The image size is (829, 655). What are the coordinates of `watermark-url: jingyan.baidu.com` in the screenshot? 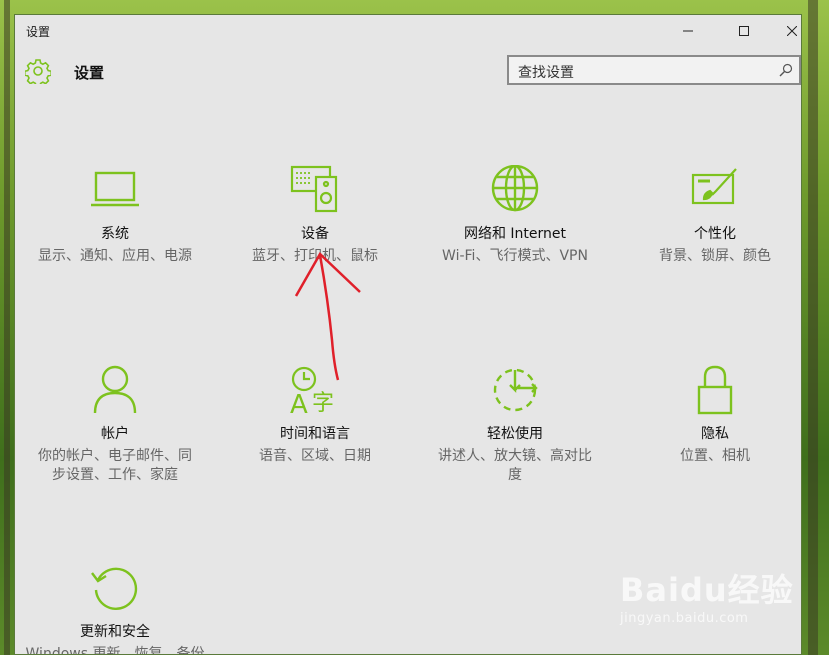 It's located at (684, 618).